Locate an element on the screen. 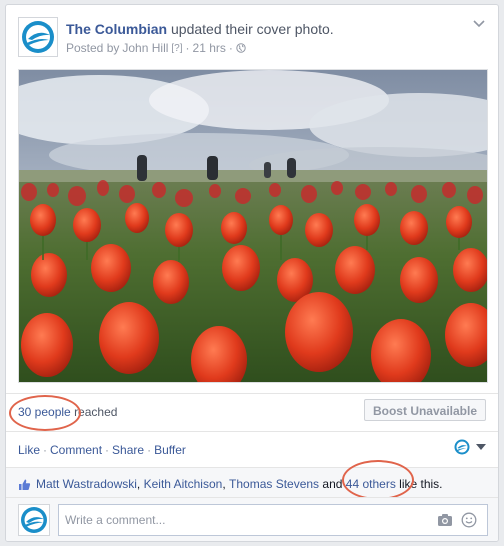 The height and width of the screenshot is (546, 504). commenter-avatar is located at coordinates (34, 520).